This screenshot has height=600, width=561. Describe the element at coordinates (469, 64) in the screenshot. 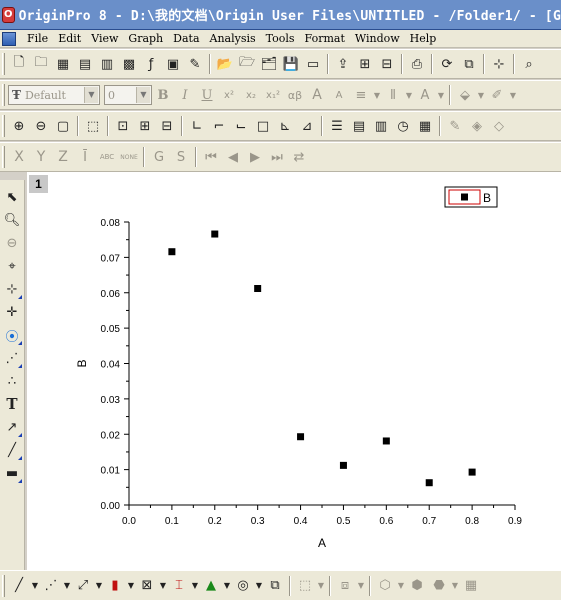

I see `duplicate-icon: ⧉` at that location.